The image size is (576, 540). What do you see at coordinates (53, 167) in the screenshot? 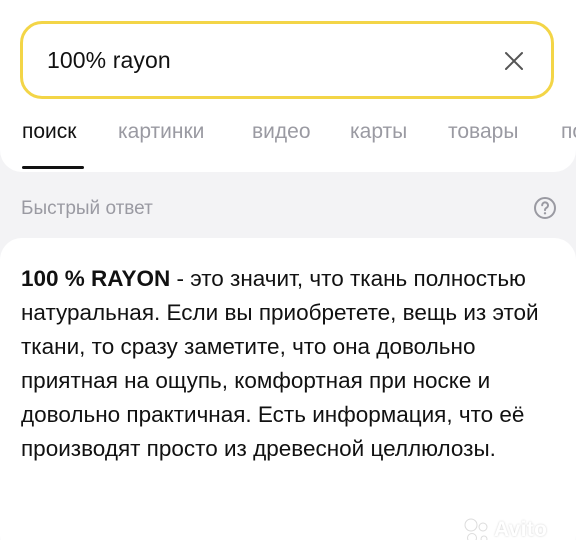
I see `active-tab-indicator` at bounding box center [53, 167].